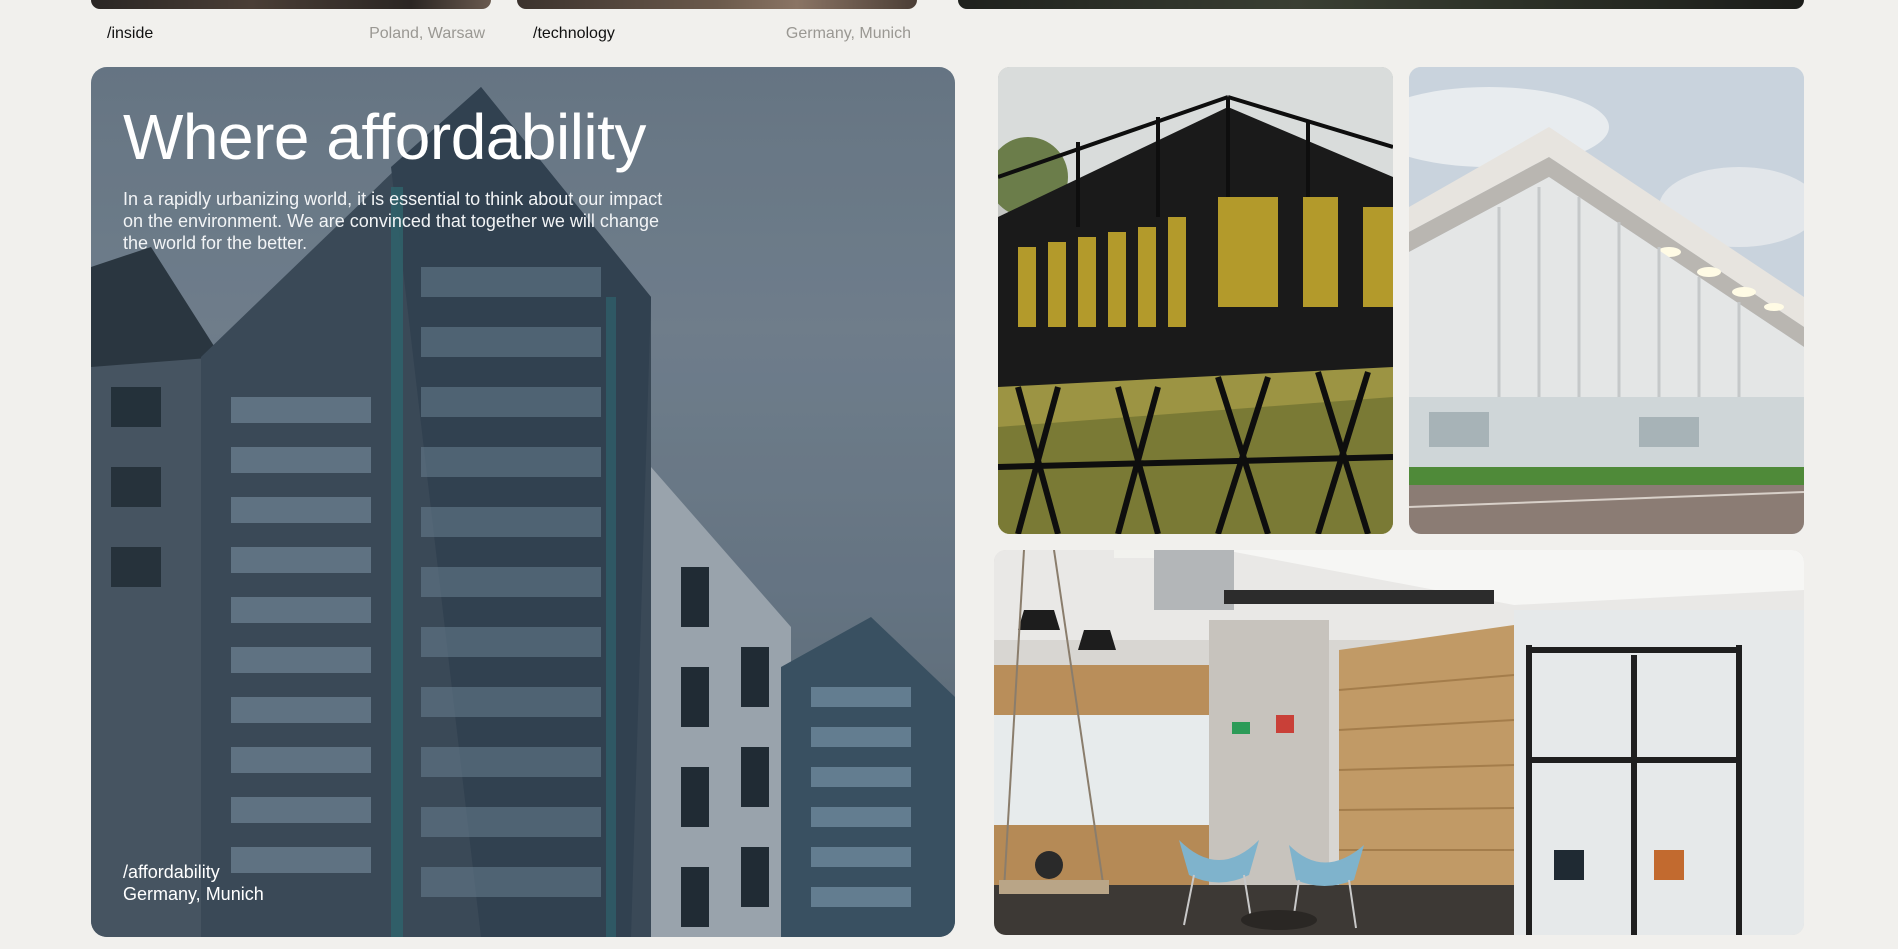  Describe the element at coordinates (427, 33) in the screenshot. I see `card-location: Poland, Warsaw` at that location.